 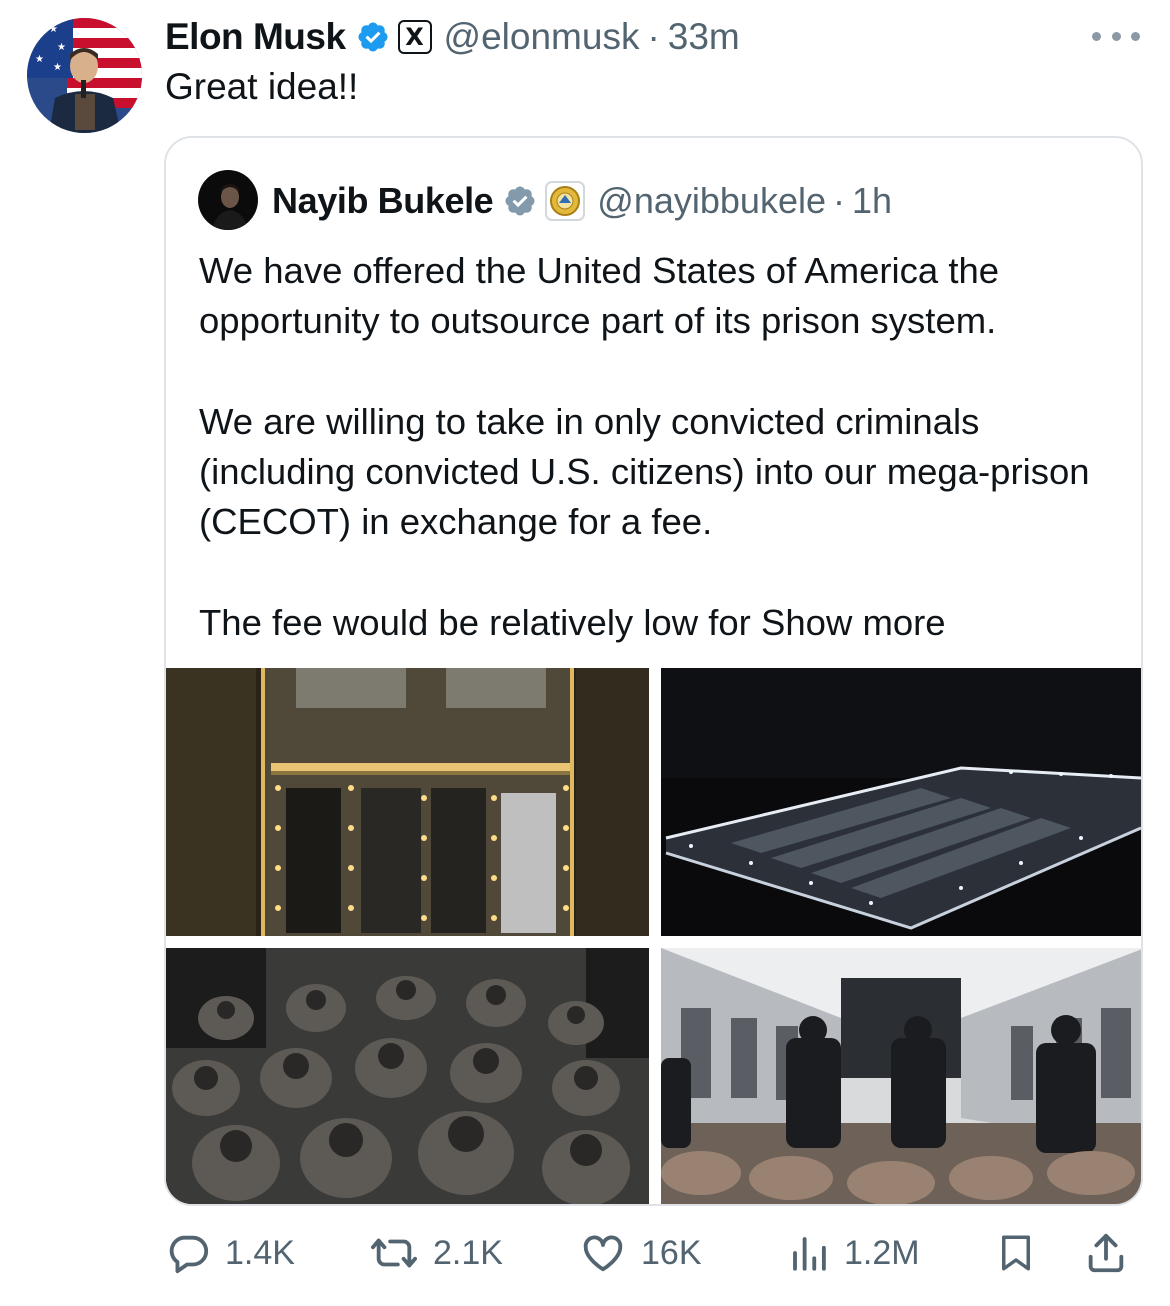 What do you see at coordinates (711, 201) in the screenshot?
I see `quote-author-handle: @nayibbukele` at bounding box center [711, 201].